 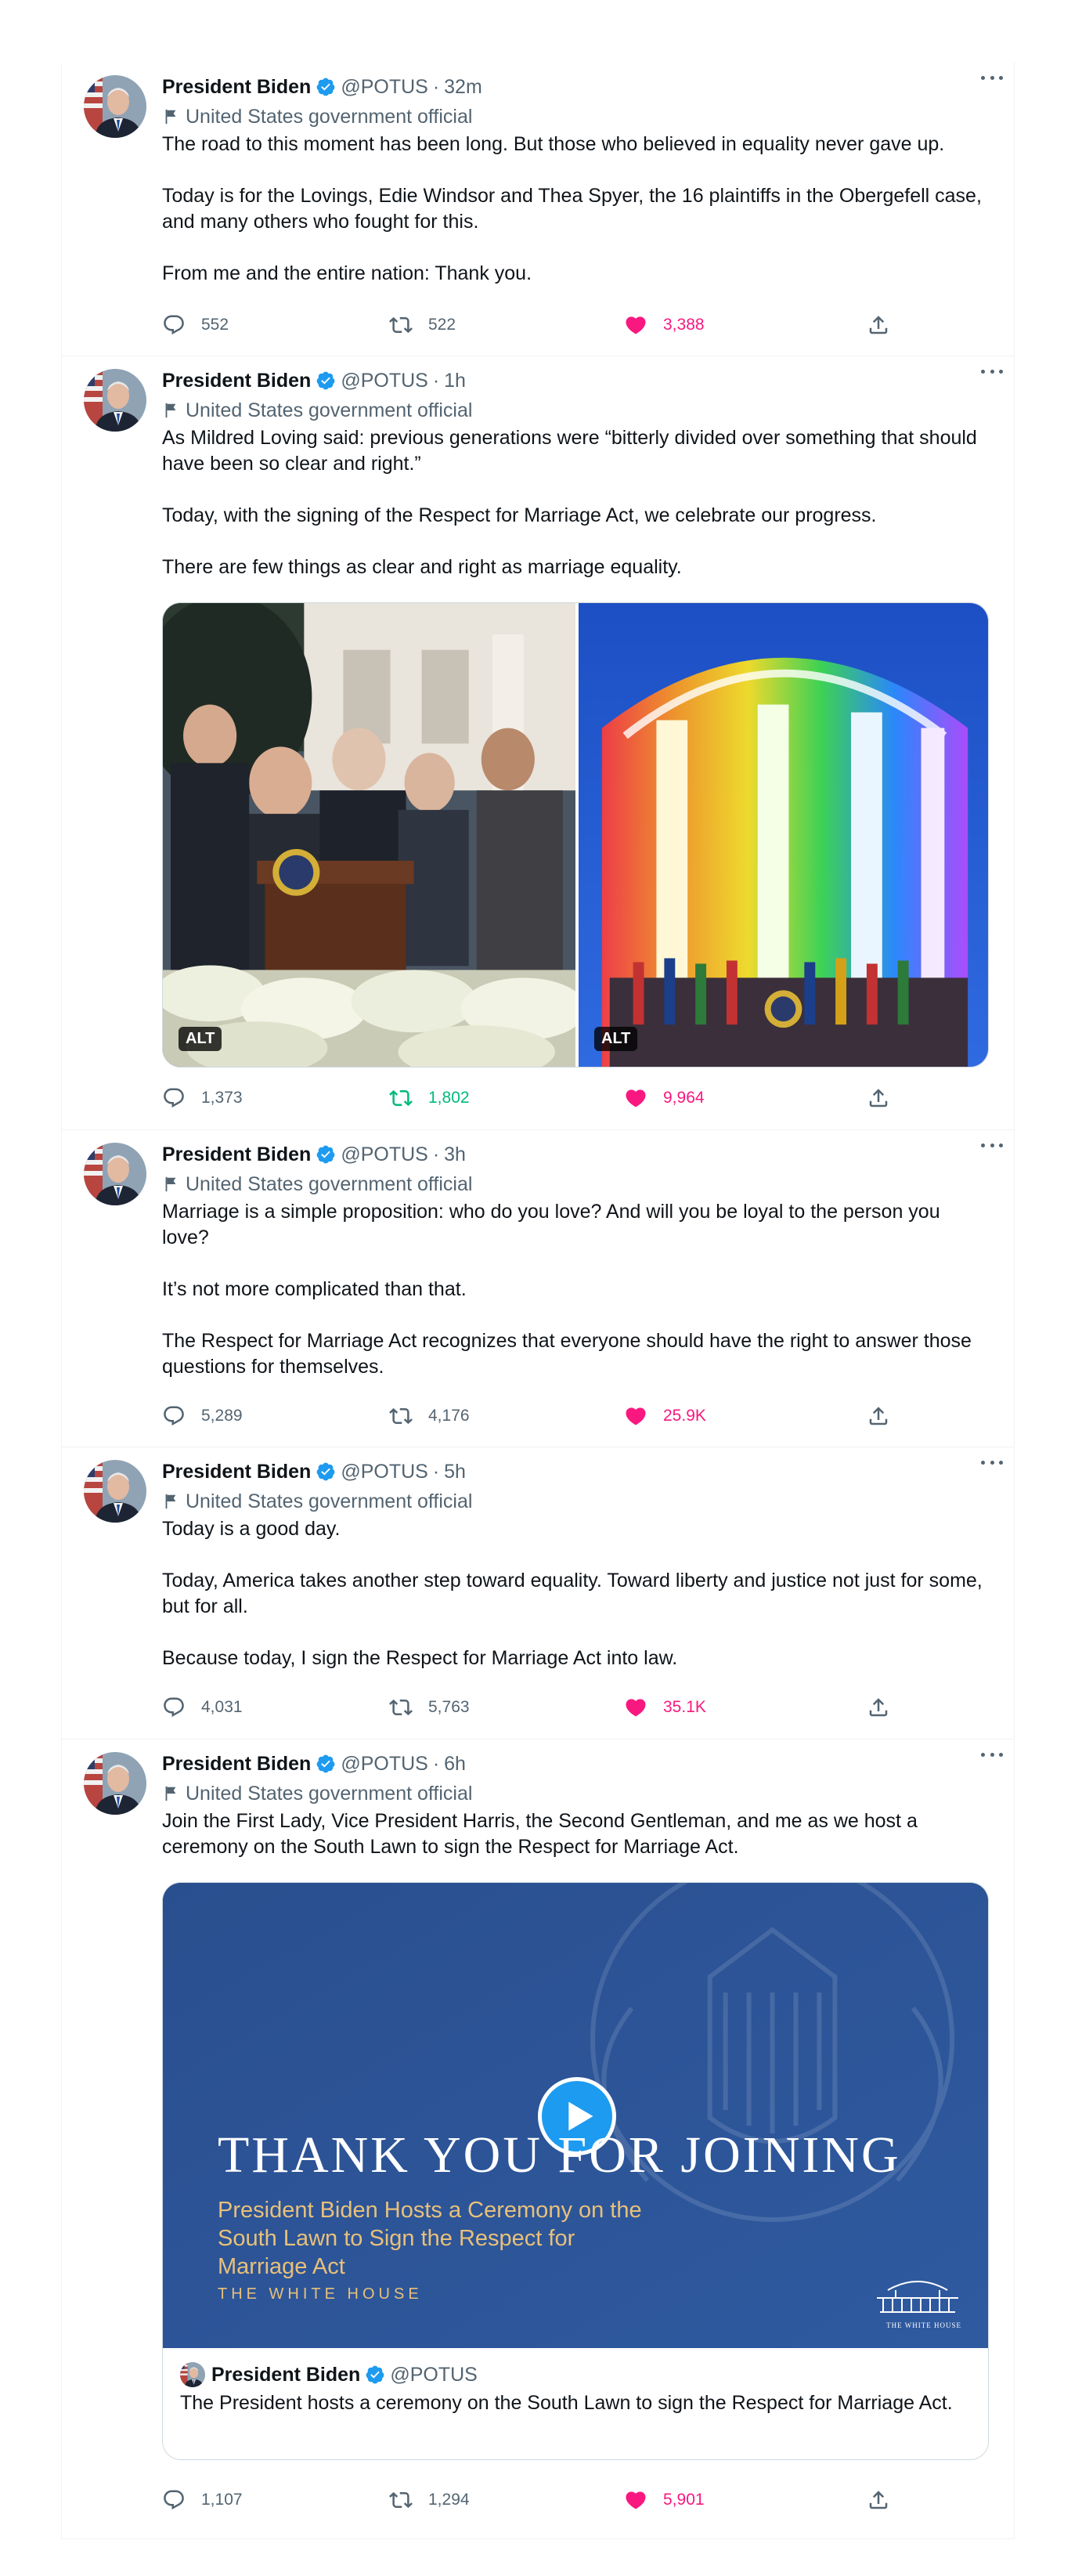 What do you see at coordinates (665, 1707) in the screenshot?
I see `like-button: 35.1K` at bounding box center [665, 1707].